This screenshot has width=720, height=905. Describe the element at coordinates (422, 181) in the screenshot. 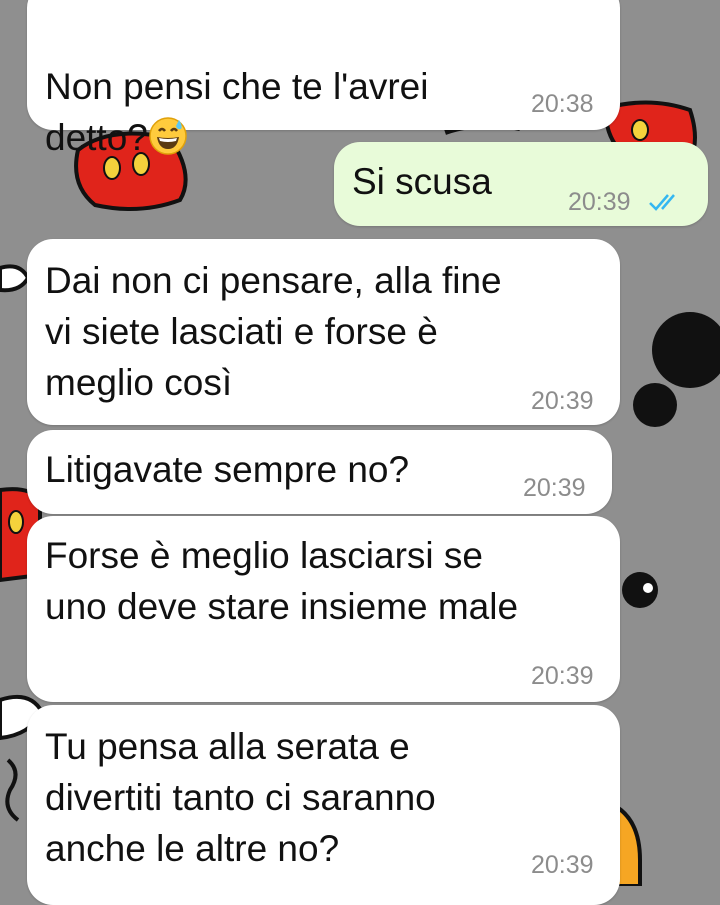

I see `message-text: Si scusa` at that location.